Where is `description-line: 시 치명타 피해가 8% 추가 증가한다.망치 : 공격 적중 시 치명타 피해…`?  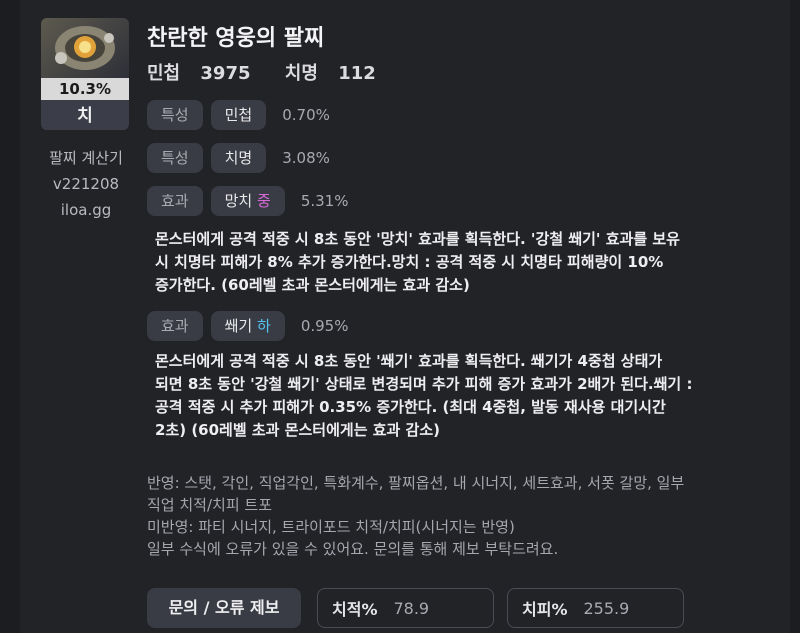 description-line: 시 치명타 피해가 8% 추가 증가한다.망치 : 공격 적중 시 치명타 피해… is located at coordinates (409, 262).